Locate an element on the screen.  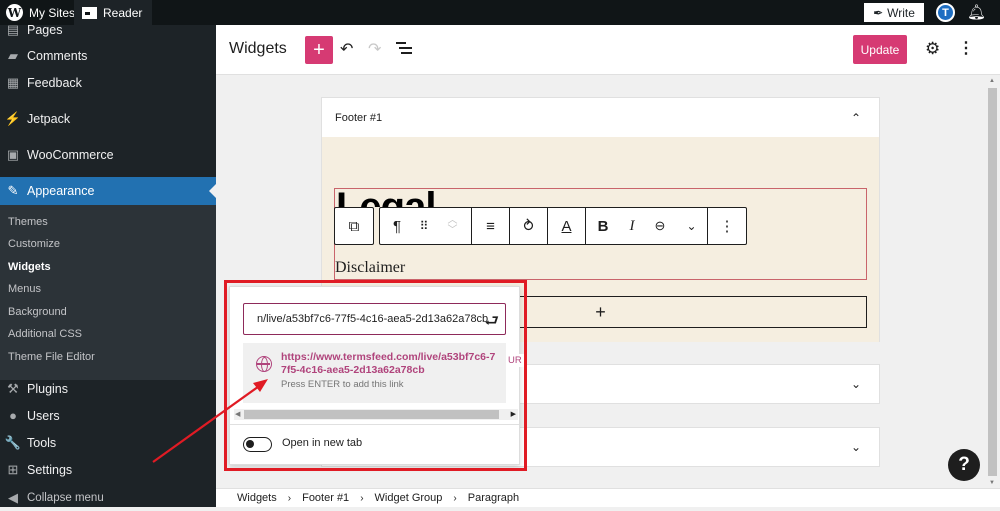
submenu-themes: Themes is located at coordinates (28, 222).